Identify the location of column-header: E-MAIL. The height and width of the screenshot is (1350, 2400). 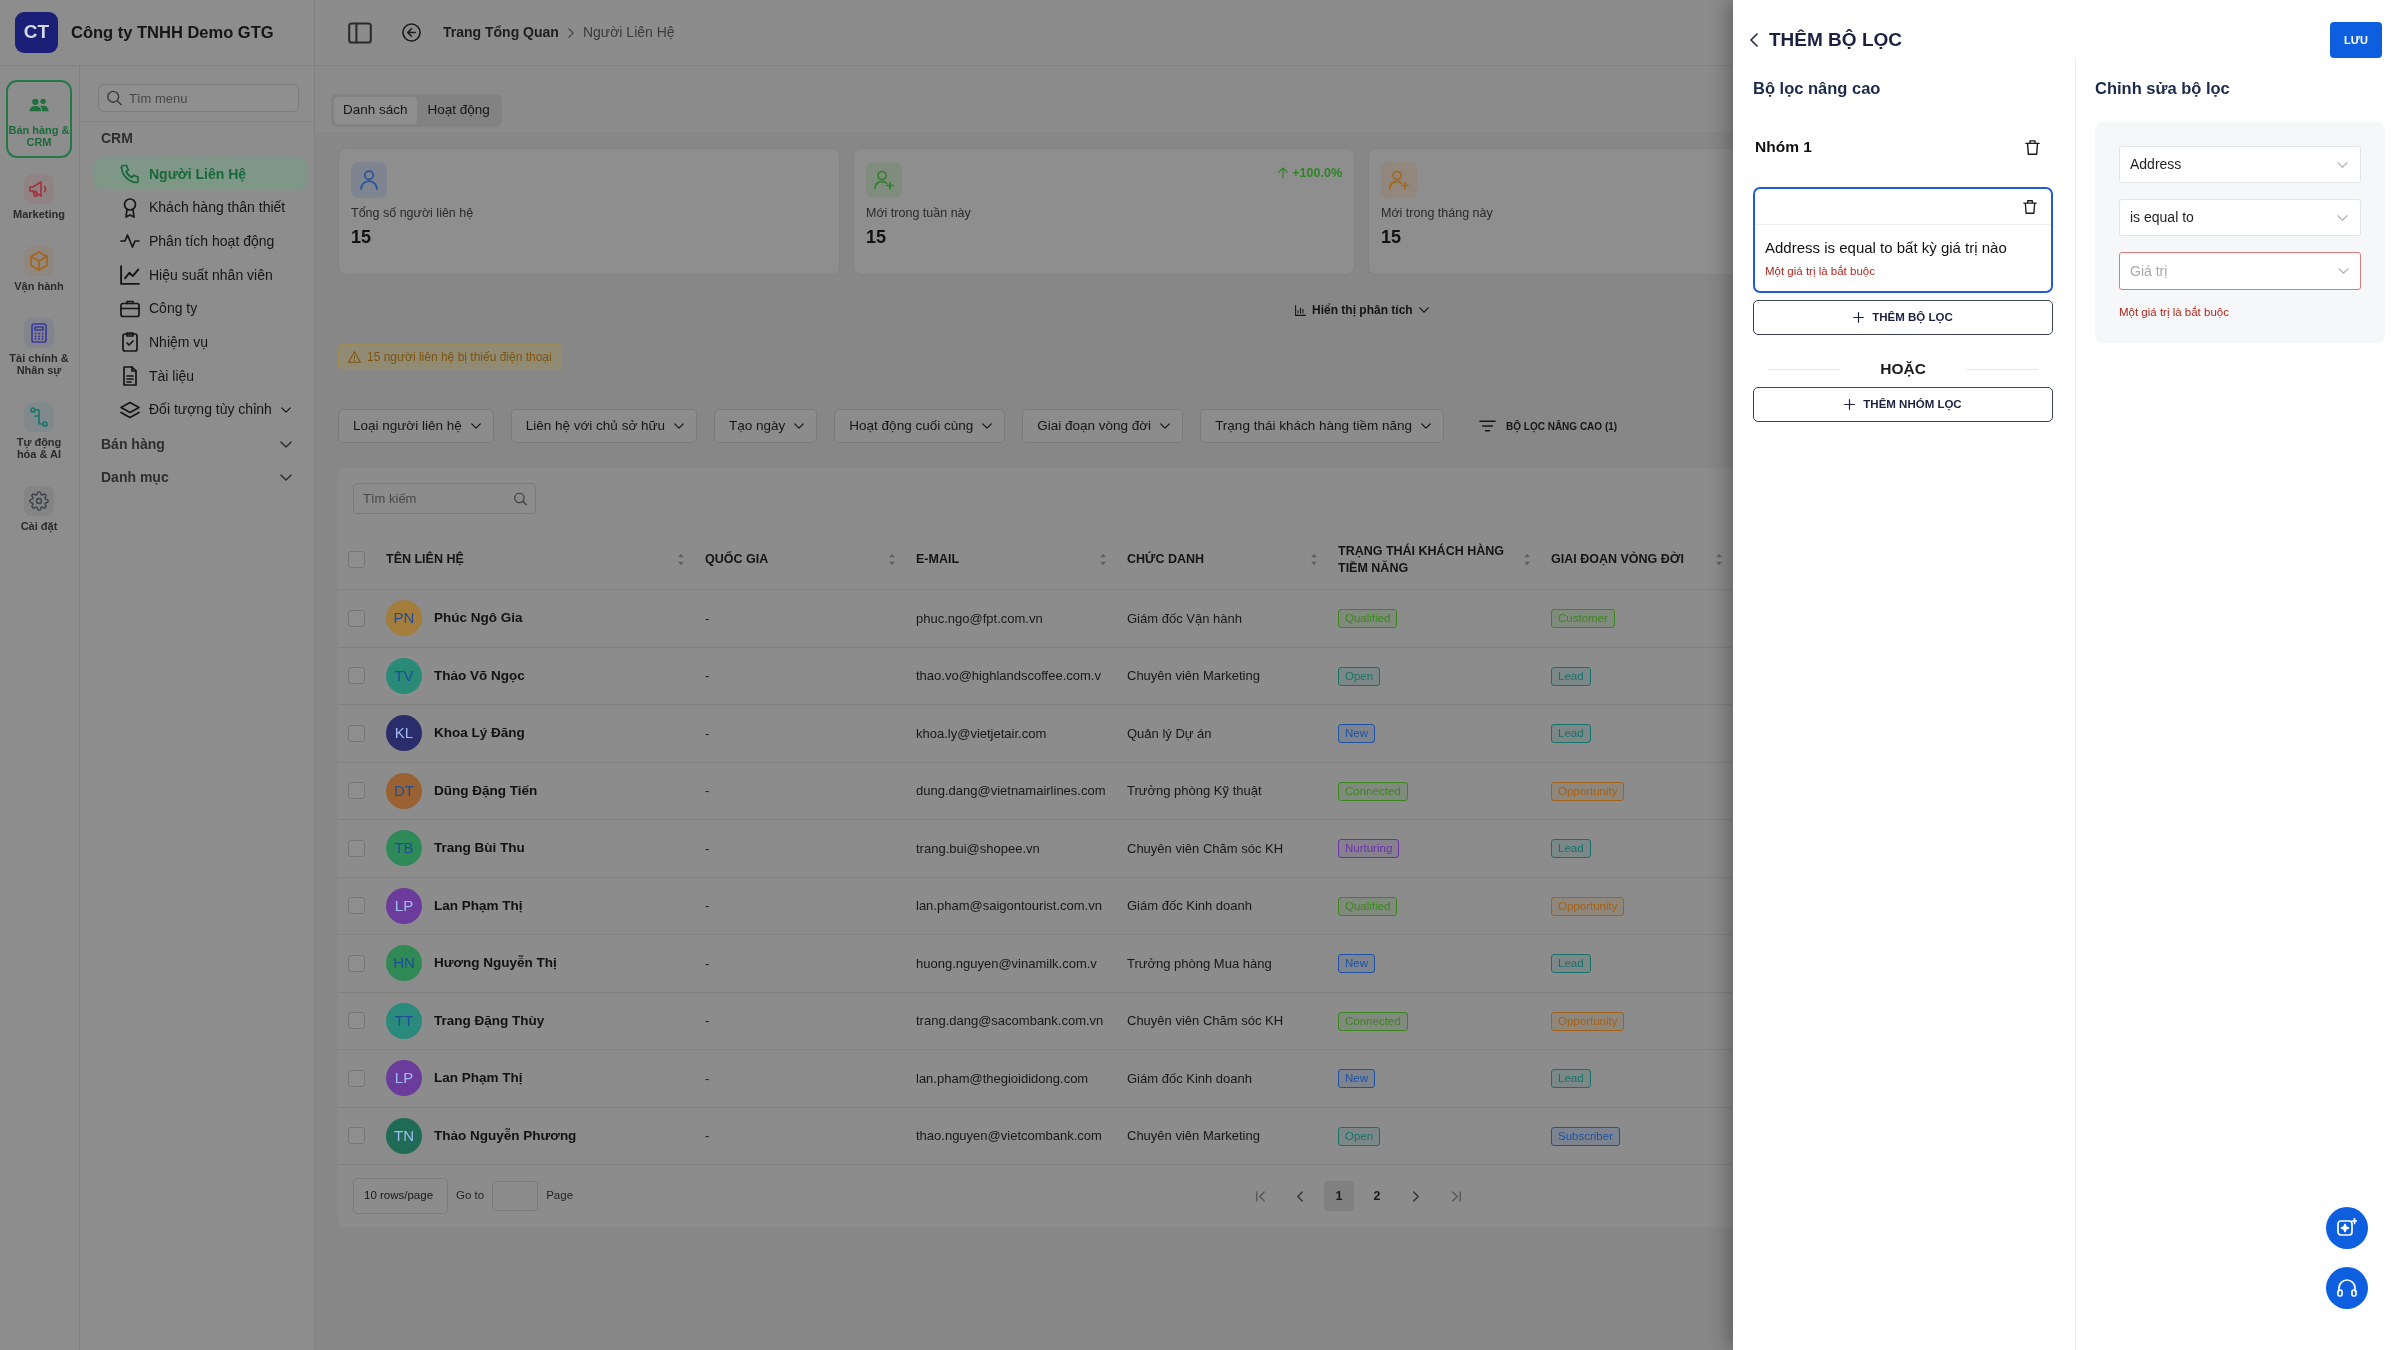
(938, 559).